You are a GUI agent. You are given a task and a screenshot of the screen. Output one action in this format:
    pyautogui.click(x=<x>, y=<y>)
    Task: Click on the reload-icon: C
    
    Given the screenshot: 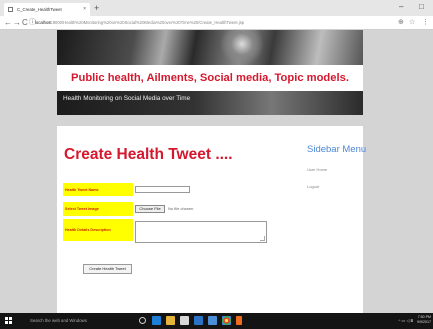 What is the action you would take?
    pyautogui.click(x=25, y=23)
    